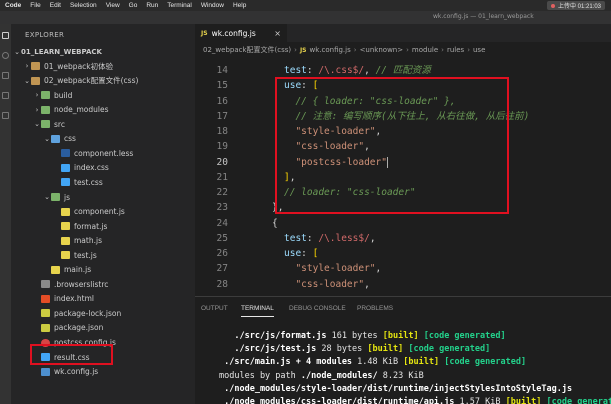 The height and width of the screenshot is (404, 611). I want to click on extensions-icon, so click(5, 115).